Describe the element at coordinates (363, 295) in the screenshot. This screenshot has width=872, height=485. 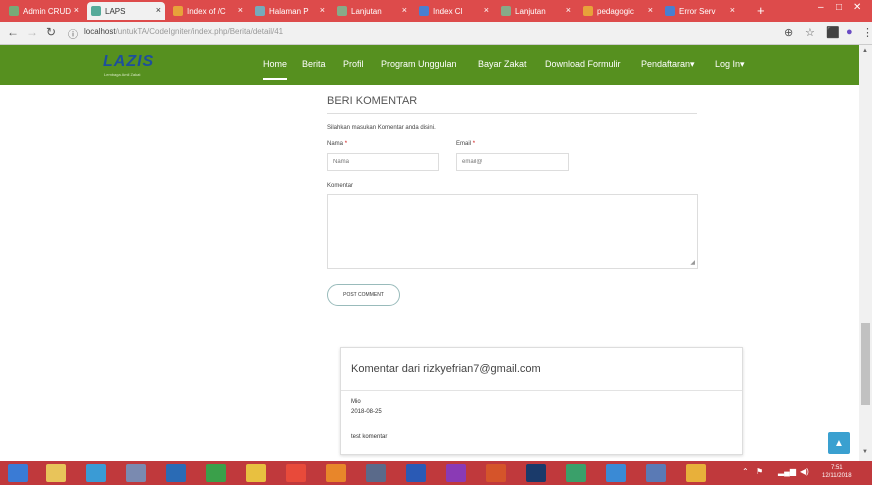
I see `post-comment-button: POST COMMENT` at that location.